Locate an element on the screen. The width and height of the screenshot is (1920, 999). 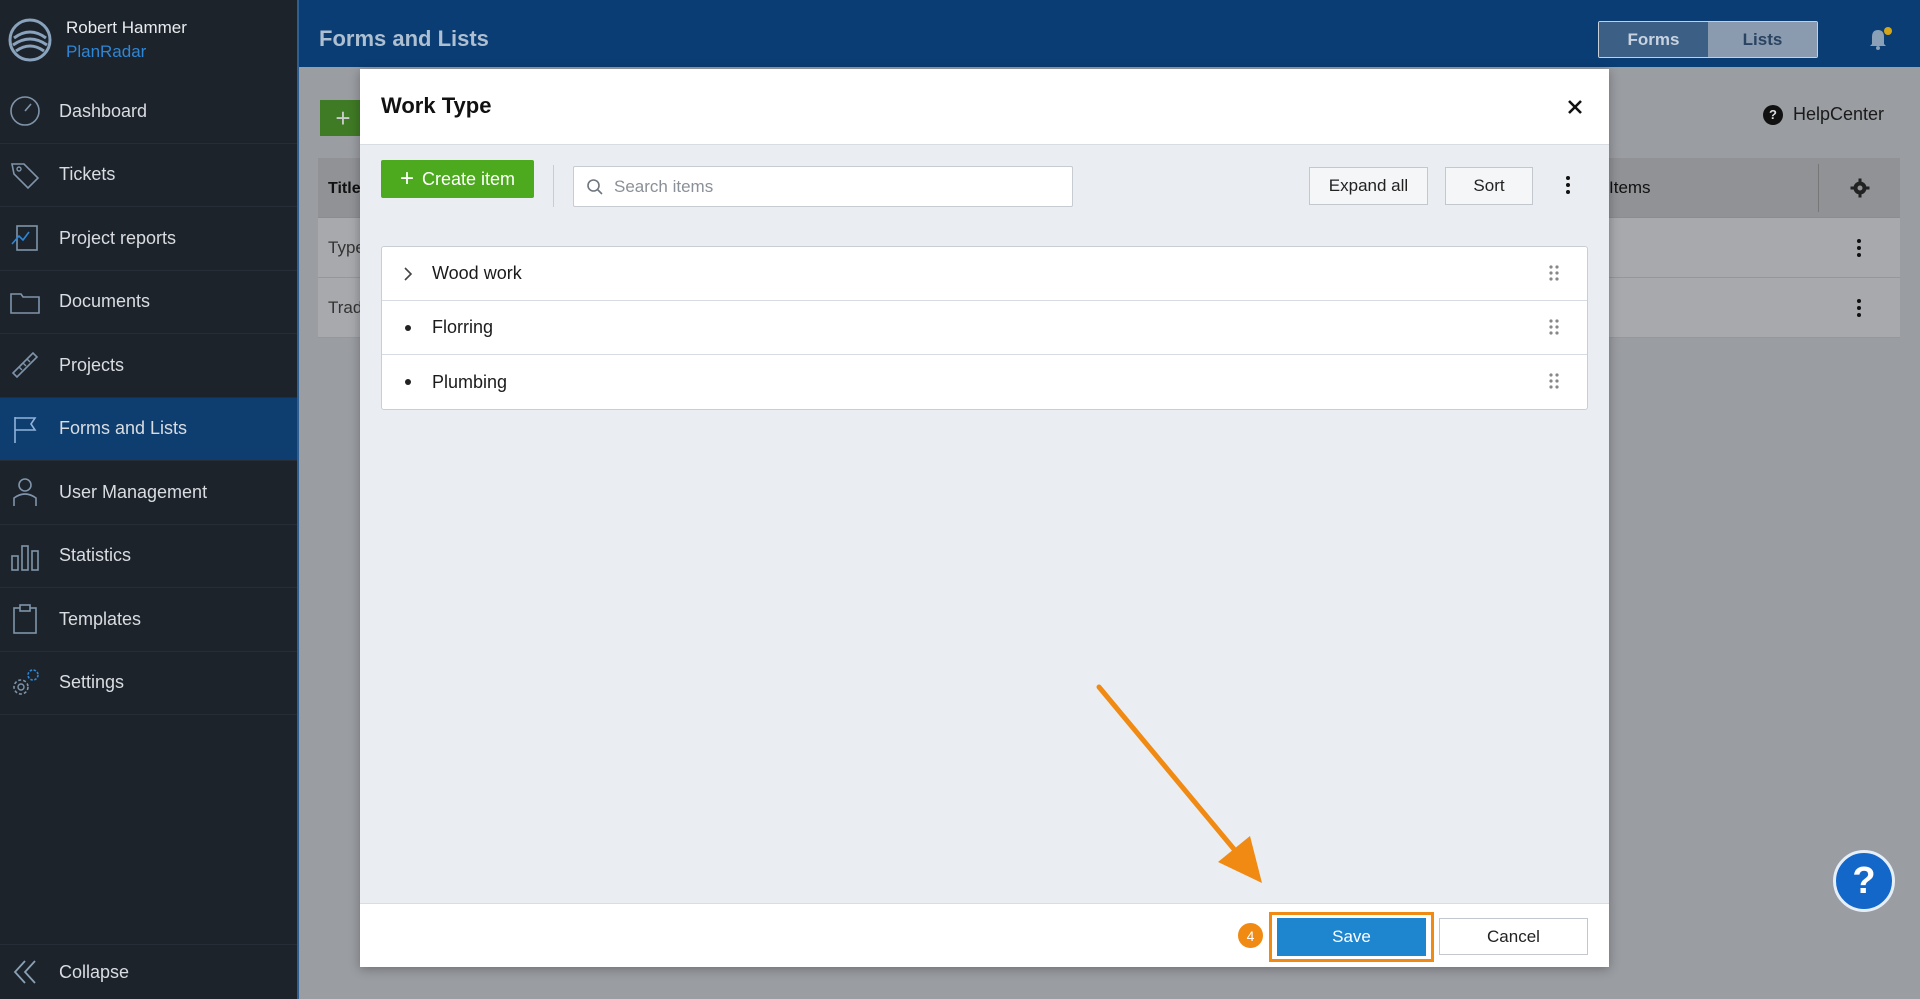
toolbar-divider is located at coordinates (553, 186).